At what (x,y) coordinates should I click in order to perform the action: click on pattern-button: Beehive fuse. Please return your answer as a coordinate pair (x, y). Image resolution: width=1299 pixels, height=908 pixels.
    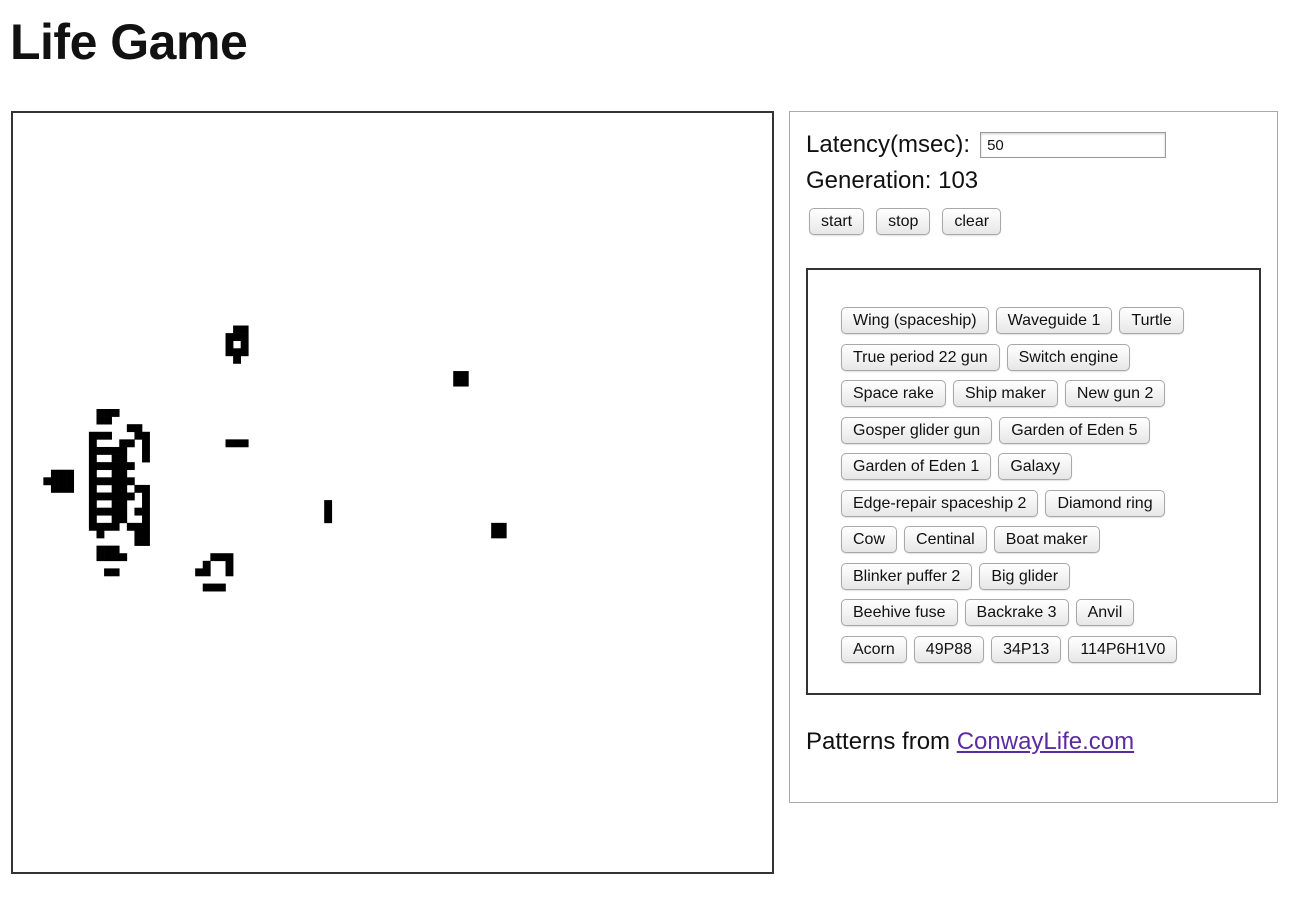
    Looking at the image, I should click on (899, 612).